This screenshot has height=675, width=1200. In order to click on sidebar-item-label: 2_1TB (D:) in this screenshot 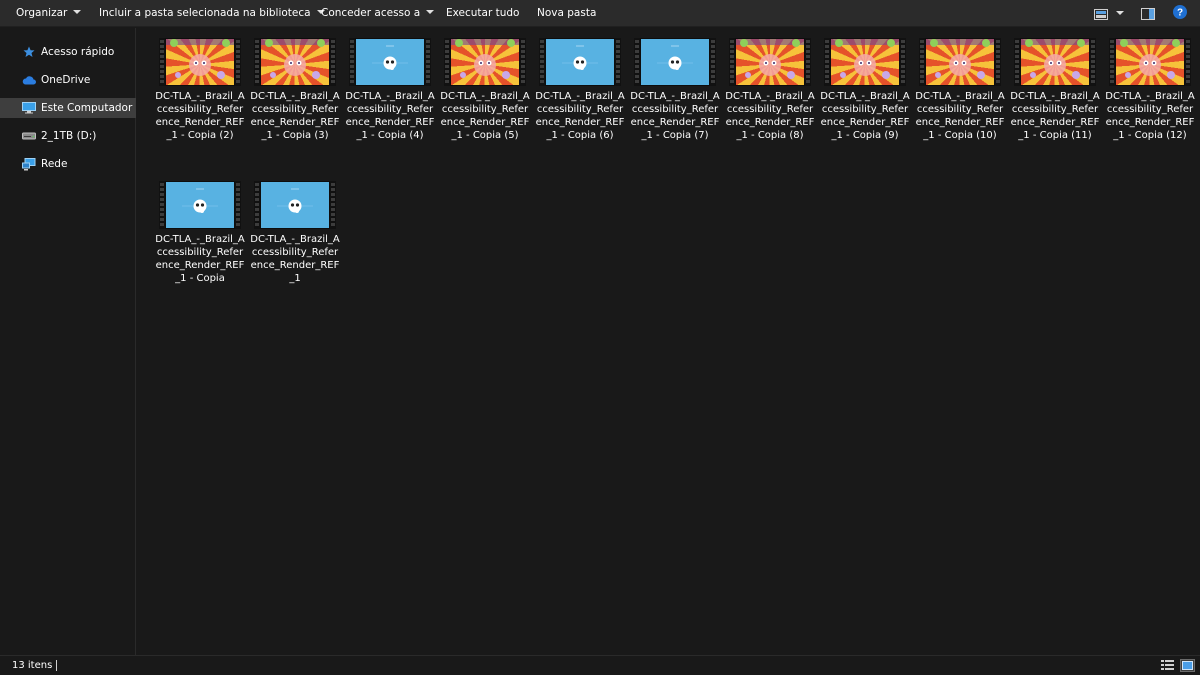, I will do `click(69, 136)`.